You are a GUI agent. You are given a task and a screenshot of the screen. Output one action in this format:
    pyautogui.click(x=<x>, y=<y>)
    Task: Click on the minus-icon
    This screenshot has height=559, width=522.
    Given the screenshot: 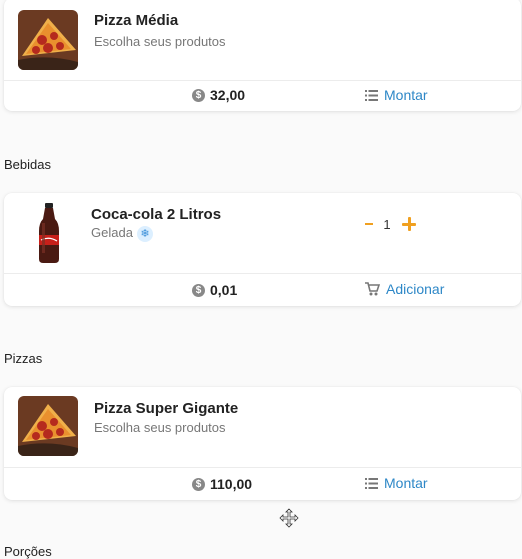 What is the action you would take?
    pyautogui.click(x=369, y=224)
    